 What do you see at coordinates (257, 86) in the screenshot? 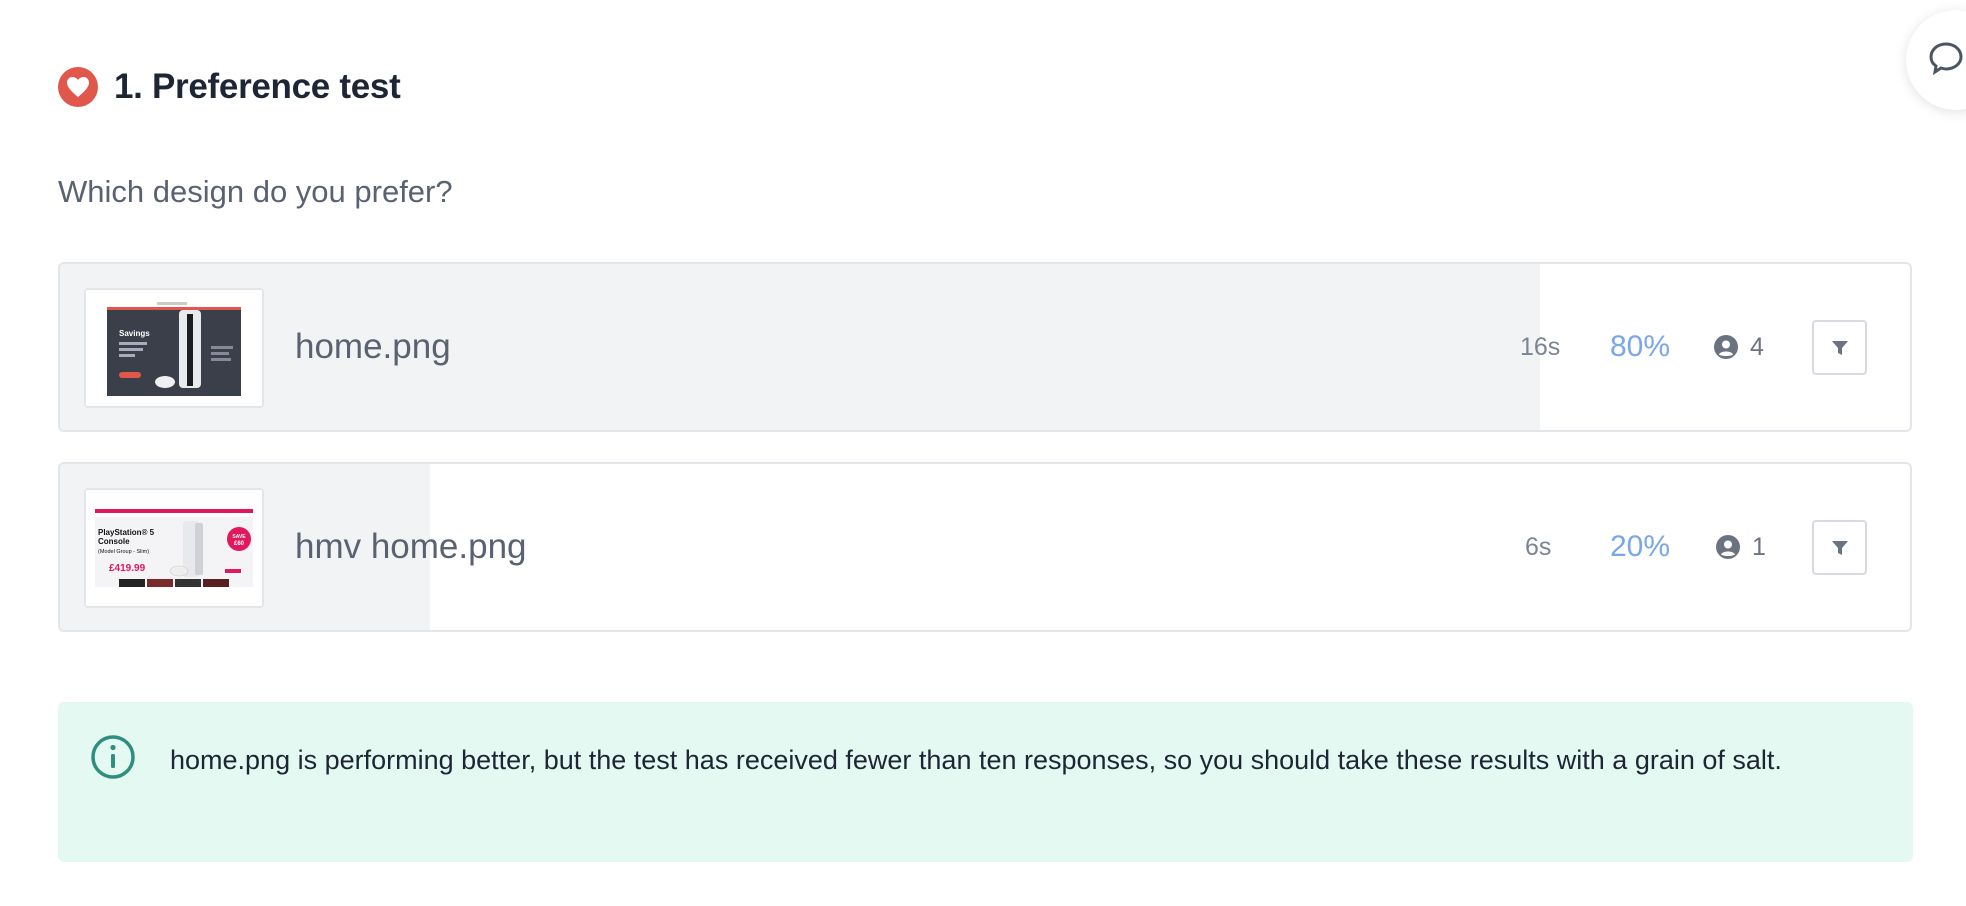
I see `section-title: 1. Preference test` at bounding box center [257, 86].